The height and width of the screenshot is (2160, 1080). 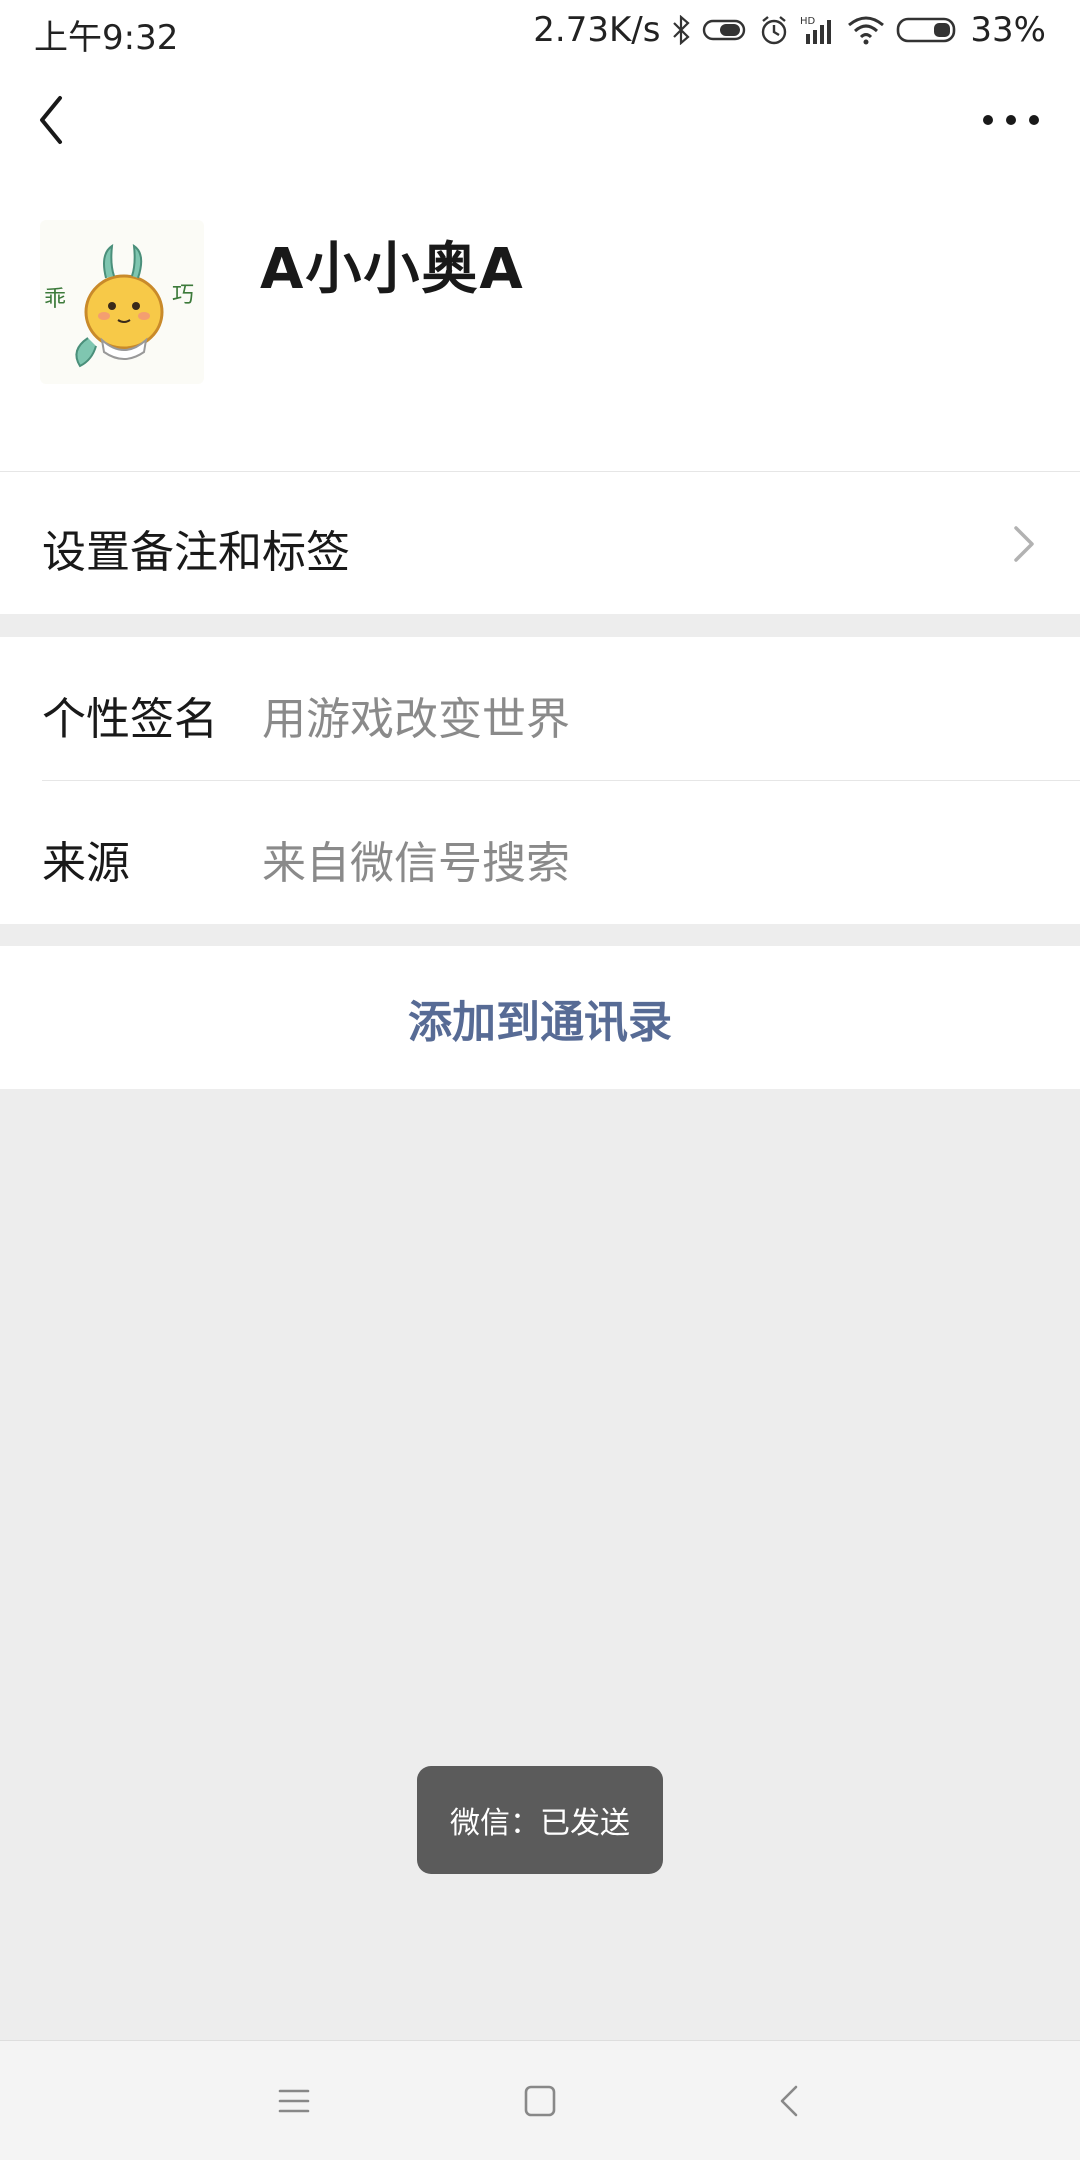 What do you see at coordinates (55, 299) in the screenshot?
I see `svg-text: 乖` at bounding box center [55, 299].